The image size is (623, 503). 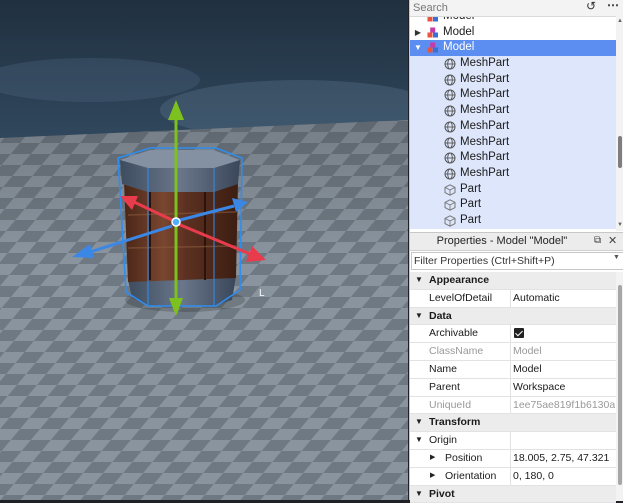 I want to click on property-row: LevelOfDetail Automatic, so click(x=513, y=298).